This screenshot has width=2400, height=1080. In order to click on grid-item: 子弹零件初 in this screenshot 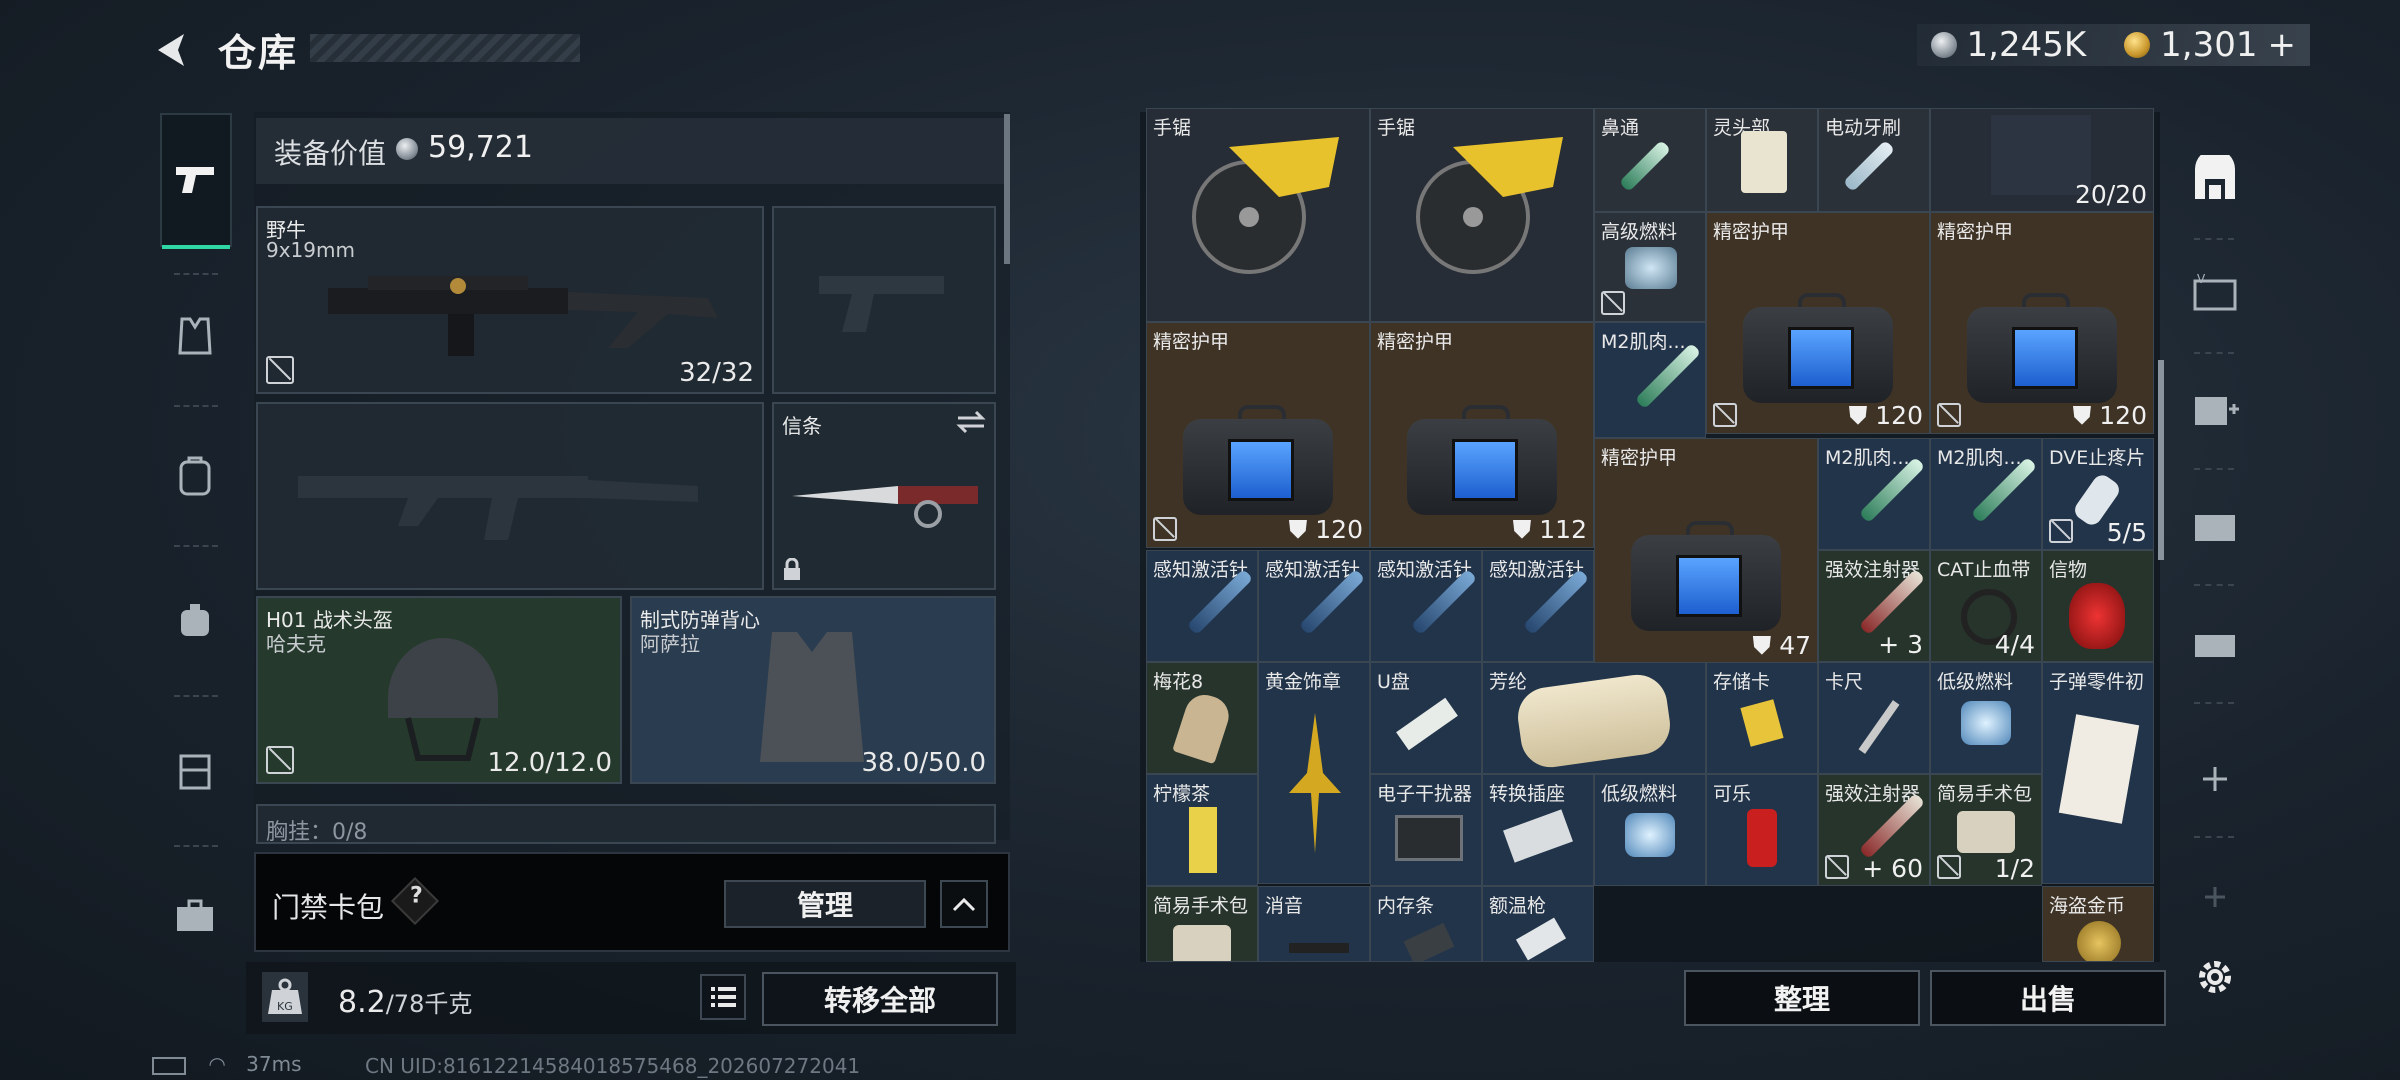, I will do `click(2098, 773)`.